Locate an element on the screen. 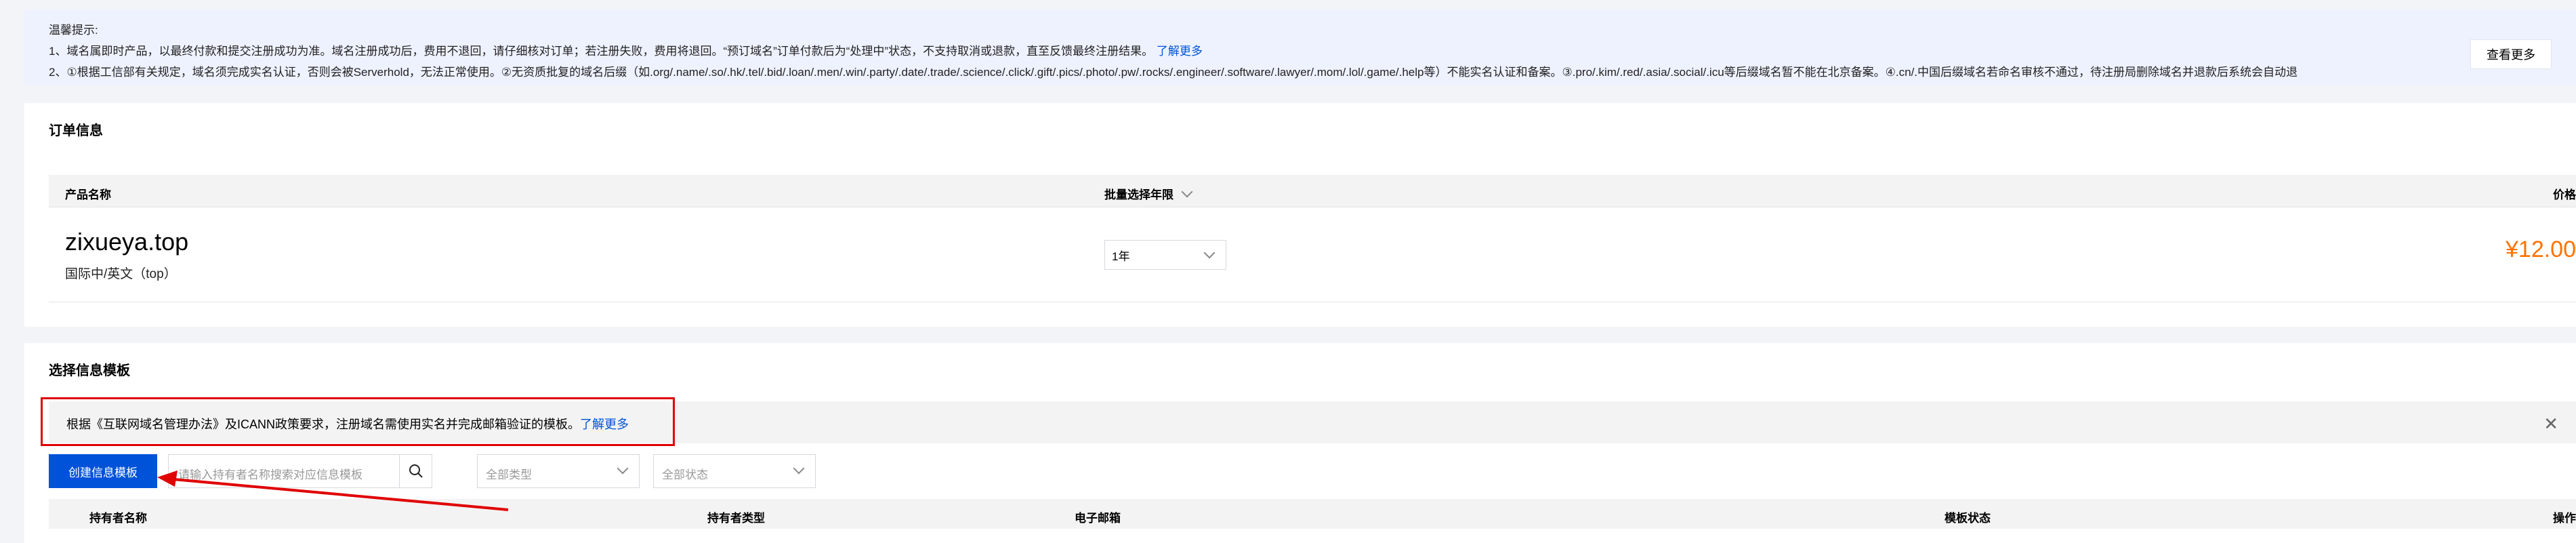  column-actions: 操作 is located at coordinates (2564, 518).